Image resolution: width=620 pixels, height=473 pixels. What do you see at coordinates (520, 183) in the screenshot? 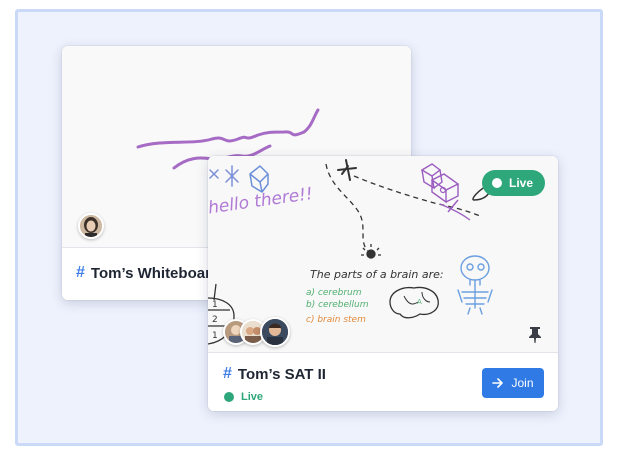
I see `live-badge-label: Live` at bounding box center [520, 183].